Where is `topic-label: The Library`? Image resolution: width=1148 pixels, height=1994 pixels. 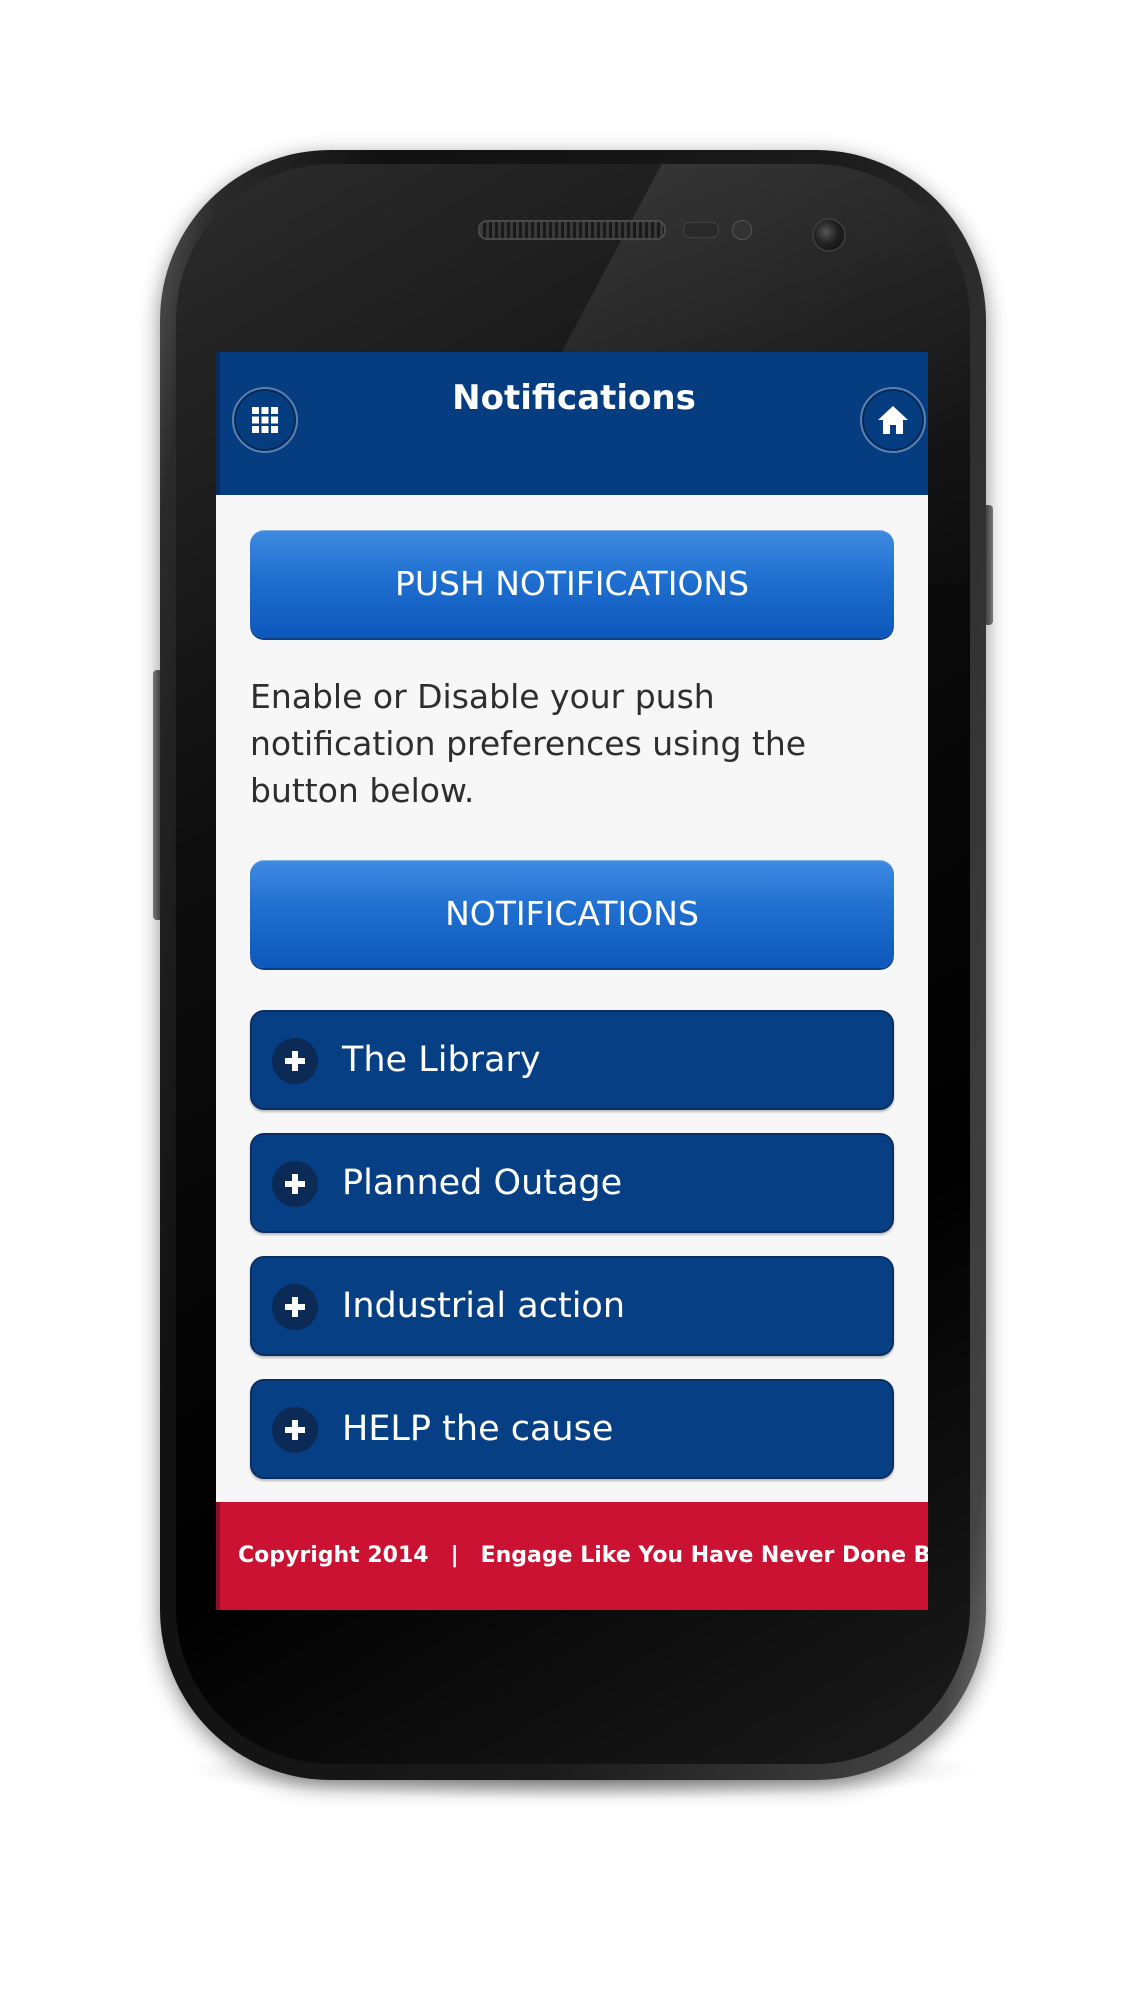
topic-label: The Library is located at coordinates (441, 1060).